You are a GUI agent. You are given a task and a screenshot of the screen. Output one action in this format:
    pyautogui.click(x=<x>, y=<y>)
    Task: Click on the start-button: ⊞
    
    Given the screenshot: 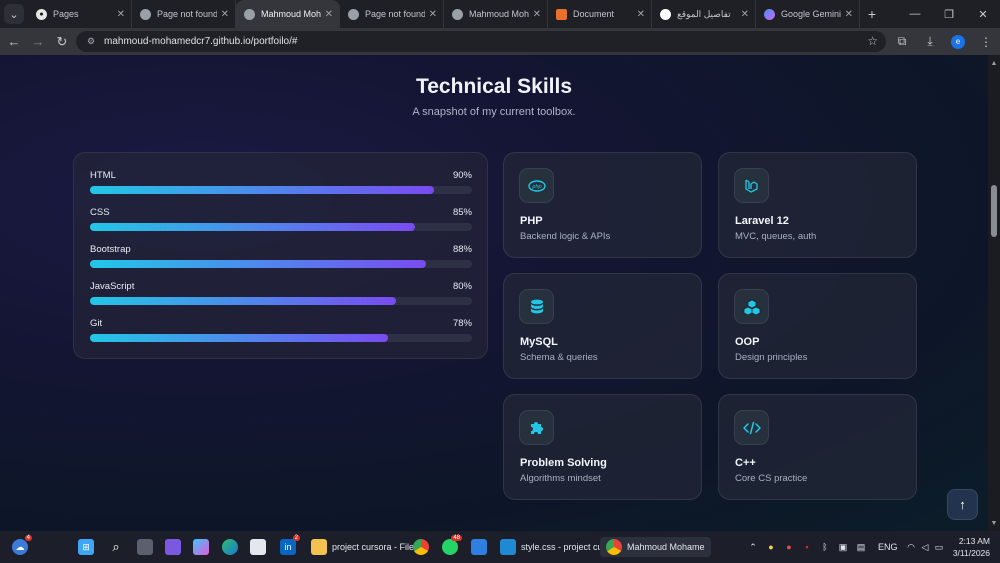 What is the action you would take?
    pyautogui.click(x=88, y=547)
    